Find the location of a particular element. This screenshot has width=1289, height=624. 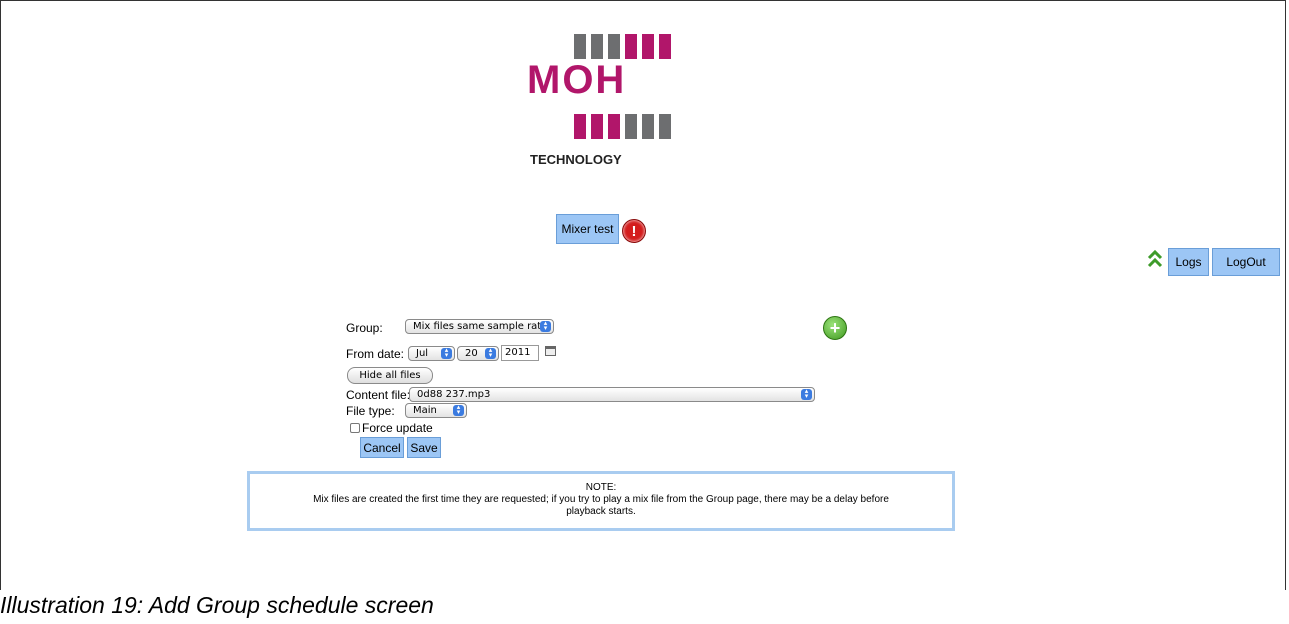

save-button: Save is located at coordinates (424, 447).